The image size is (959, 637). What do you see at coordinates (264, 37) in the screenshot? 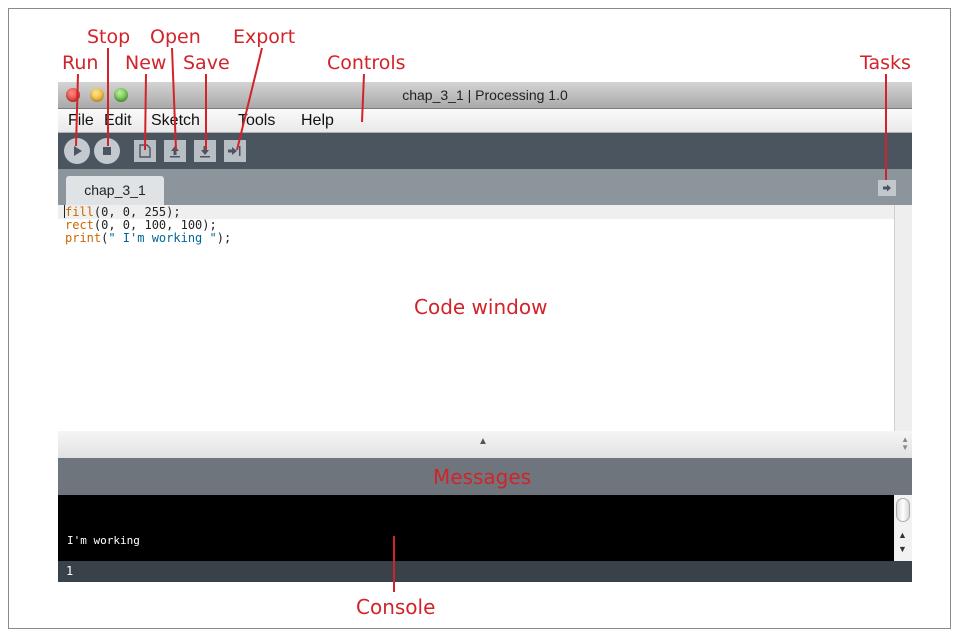
I see `label-export: Export` at bounding box center [264, 37].